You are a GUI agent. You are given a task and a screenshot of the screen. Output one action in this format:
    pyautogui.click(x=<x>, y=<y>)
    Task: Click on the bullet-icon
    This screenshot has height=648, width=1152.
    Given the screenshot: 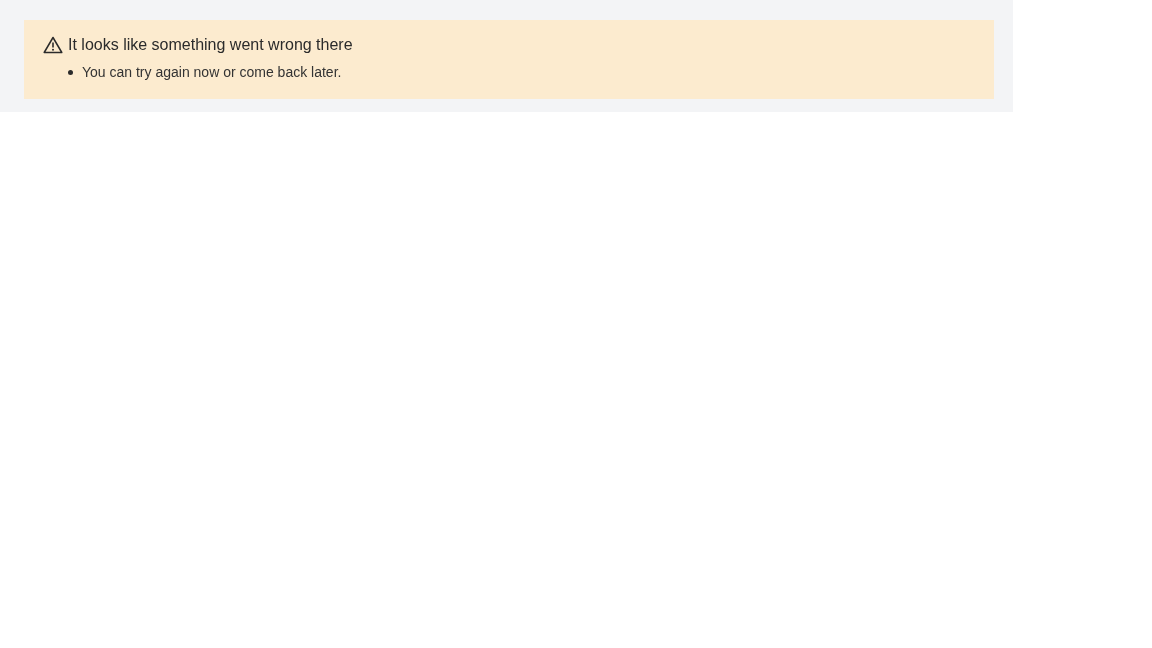 What is the action you would take?
    pyautogui.click(x=70, y=72)
    